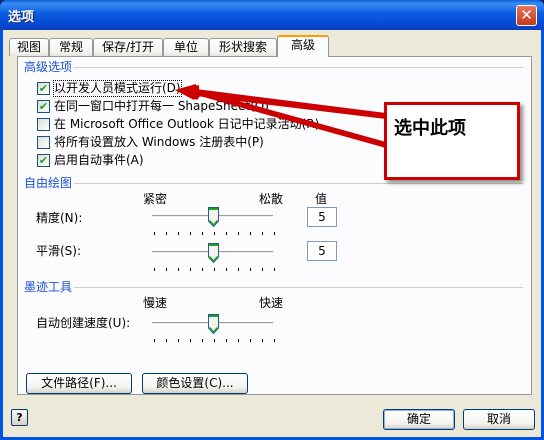 The height and width of the screenshot is (440, 544). I want to click on button-label: 取消, so click(498, 419).